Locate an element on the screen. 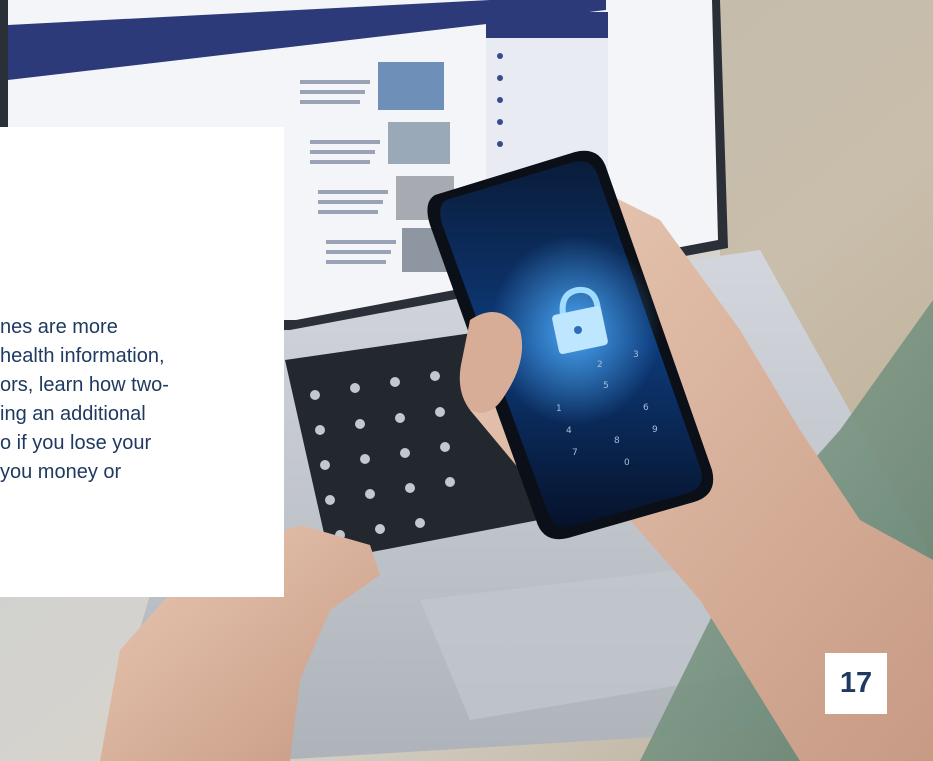 This screenshot has width=933, height=761. keypad-digit-0: 0 is located at coordinates (627, 463).